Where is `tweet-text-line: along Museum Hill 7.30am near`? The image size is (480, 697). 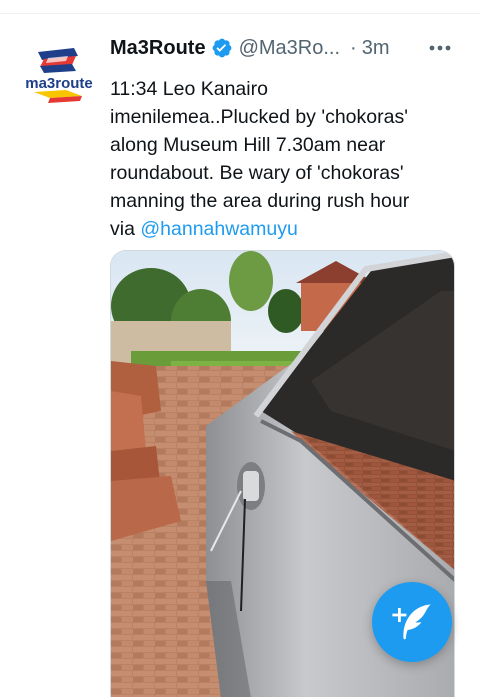
tweet-text-line: along Museum Hill 7.30am near is located at coordinates (248, 145).